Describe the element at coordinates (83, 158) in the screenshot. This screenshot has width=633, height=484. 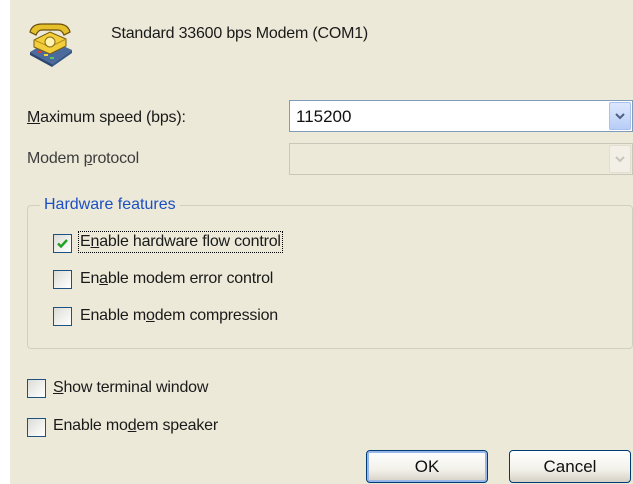
I see `modem-protocol-label: Modem protocol` at that location.